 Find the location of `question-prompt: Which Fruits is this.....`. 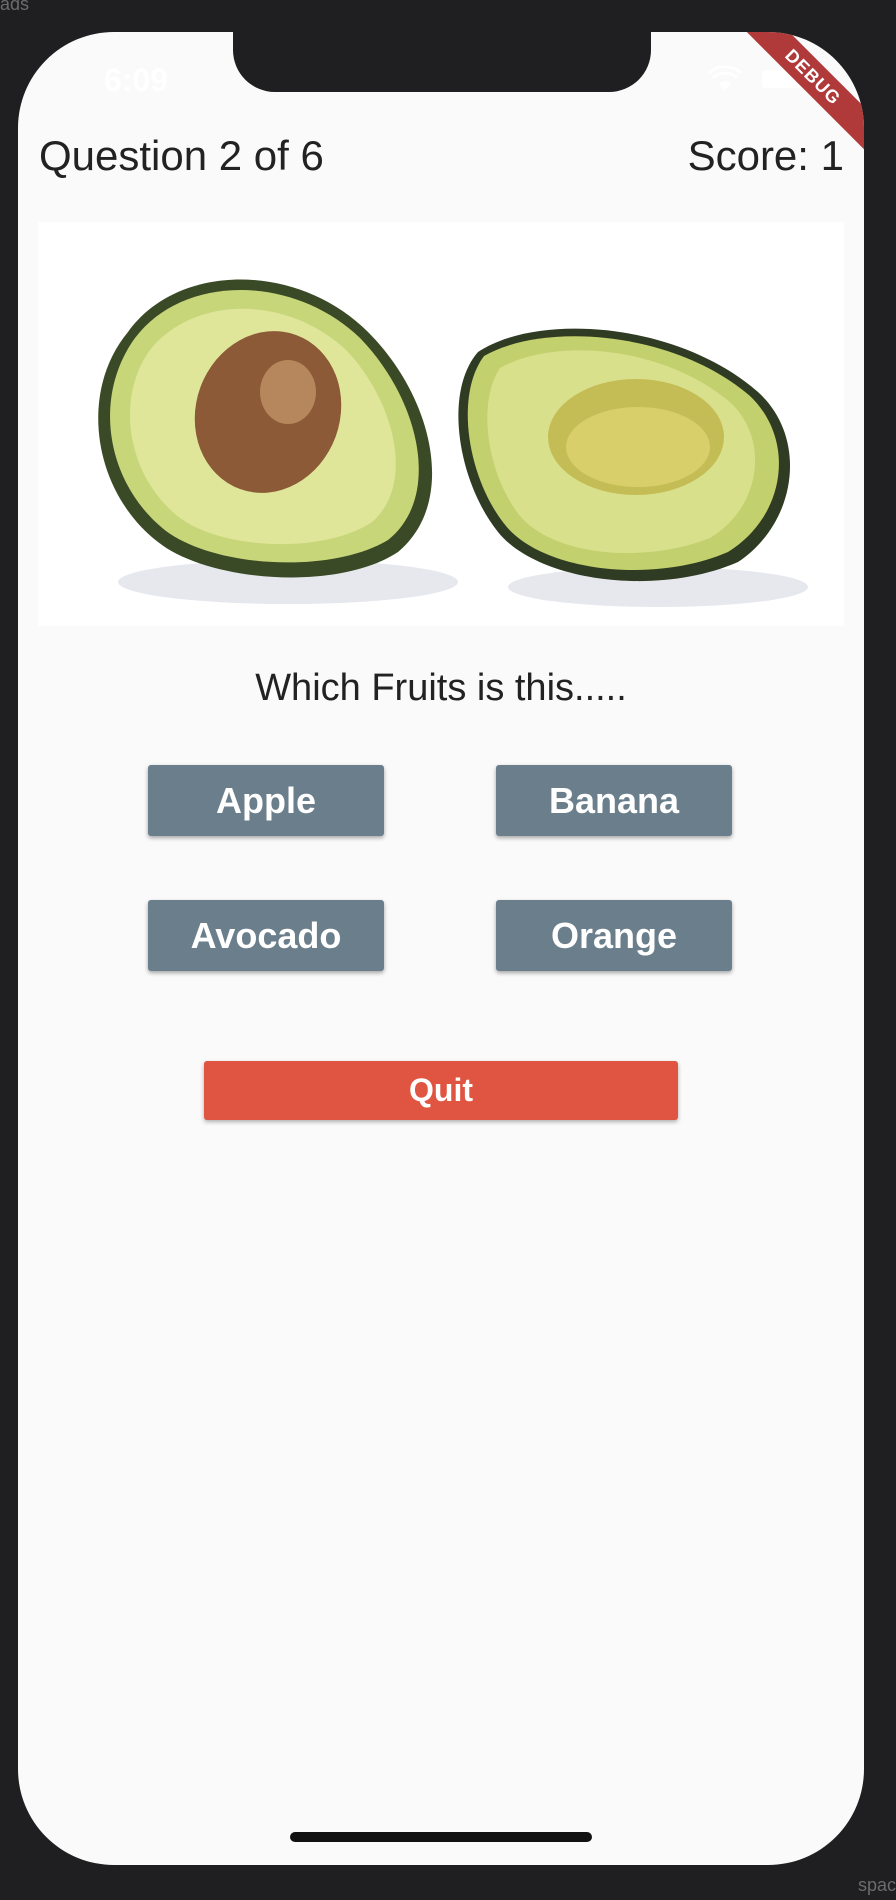

question-prompt: Which Fruits is this..... is located at coordinates (441, 688).